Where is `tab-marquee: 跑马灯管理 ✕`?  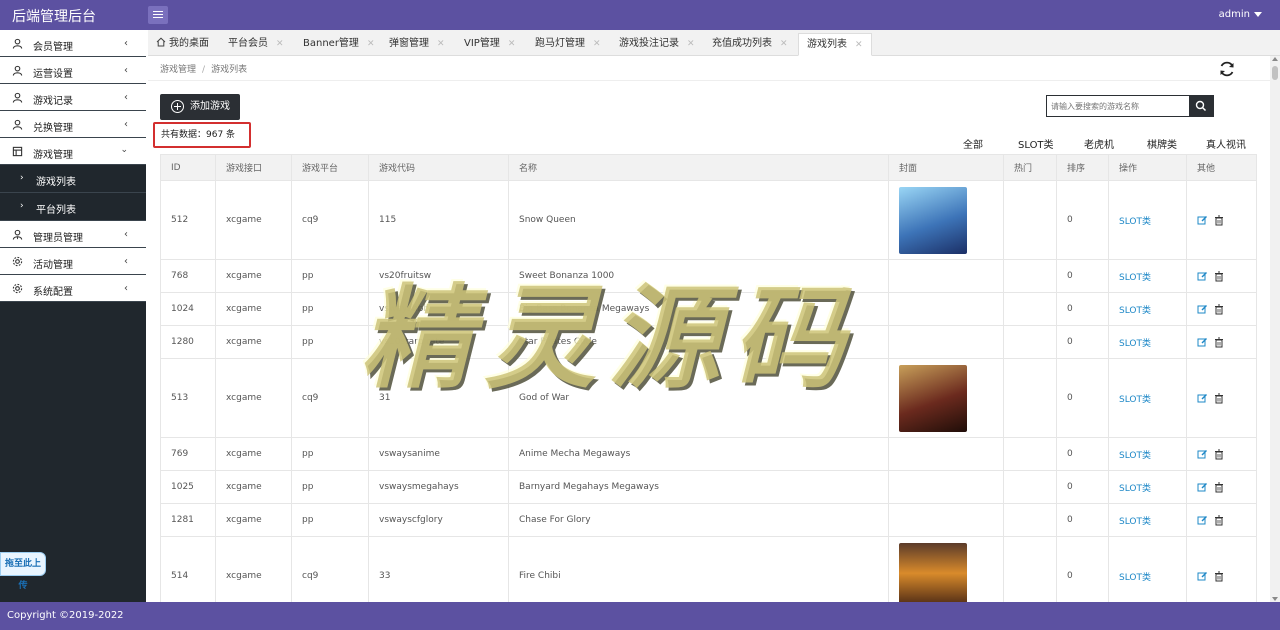
tab-marquee: 跑马灯管理 ✕ is located at coordinates (568, 44).